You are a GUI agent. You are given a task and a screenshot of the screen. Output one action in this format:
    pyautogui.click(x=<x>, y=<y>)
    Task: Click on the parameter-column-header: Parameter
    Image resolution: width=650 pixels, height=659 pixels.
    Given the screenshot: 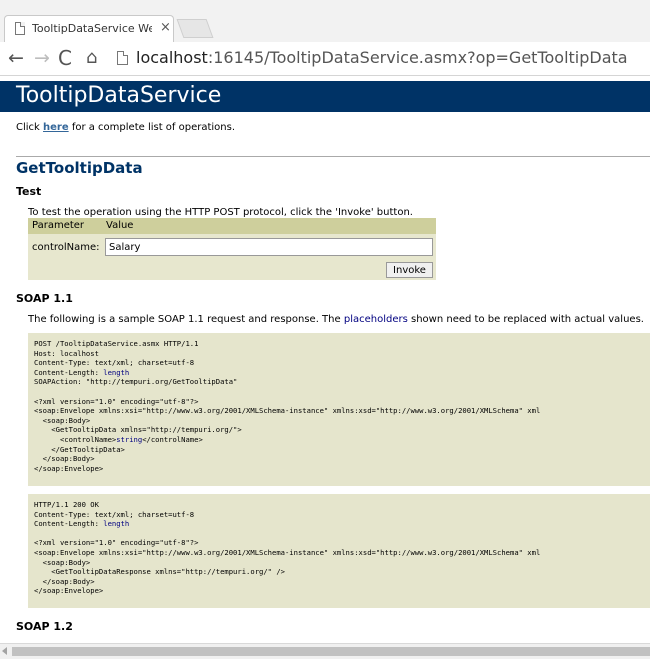 What is the action you would take?
    pyautogui.click(x=58, y=225)
    